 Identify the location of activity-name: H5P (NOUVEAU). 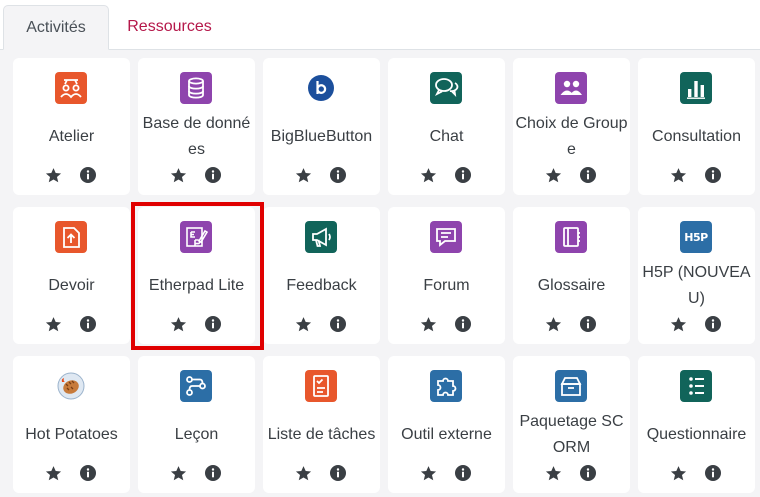
(696, 285).